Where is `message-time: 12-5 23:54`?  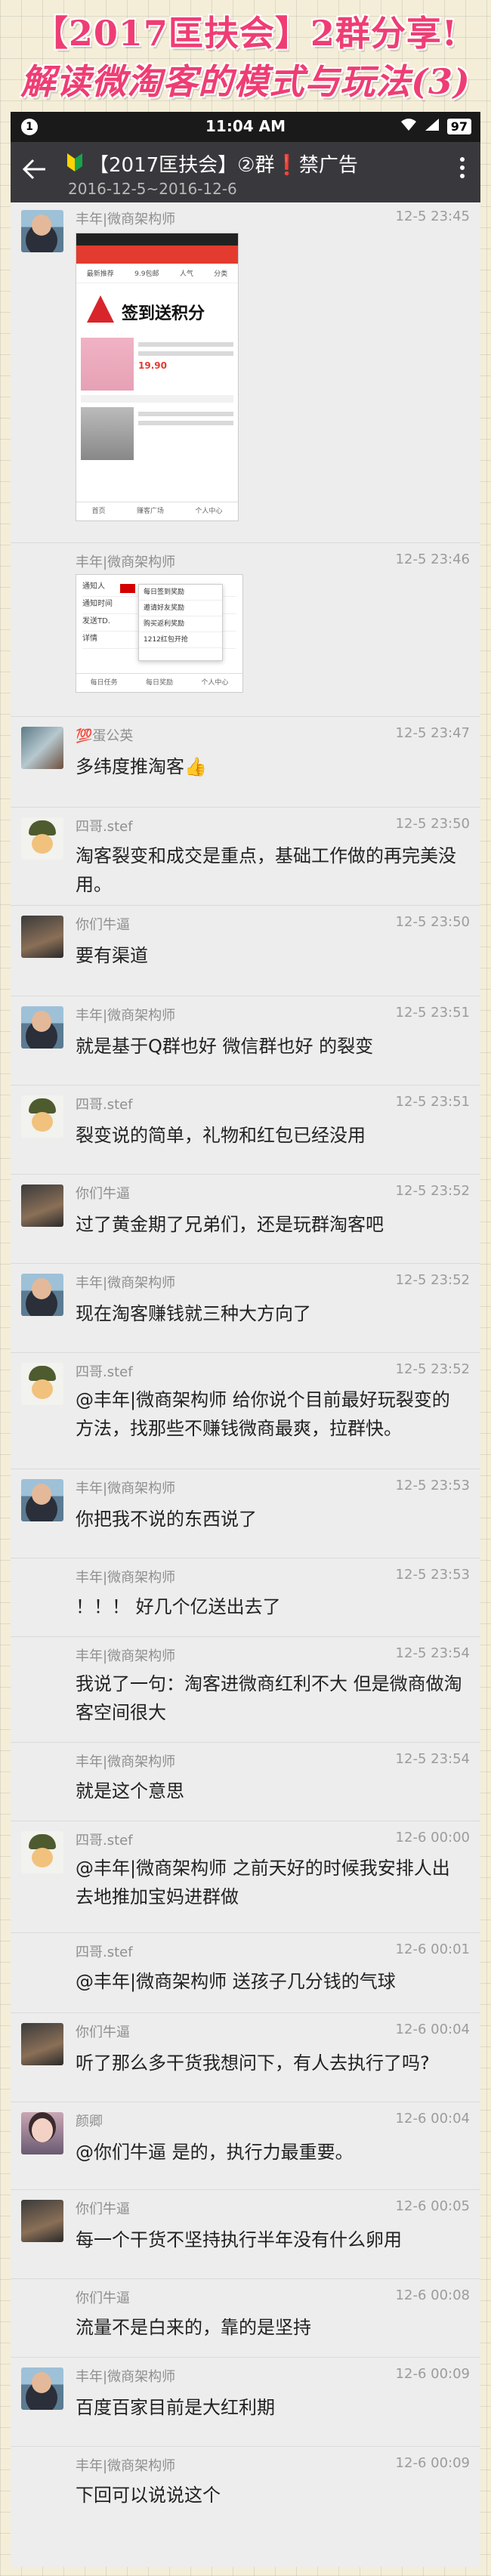
message-time: 12-5 23:54 is located at coordinates (432, 1759).